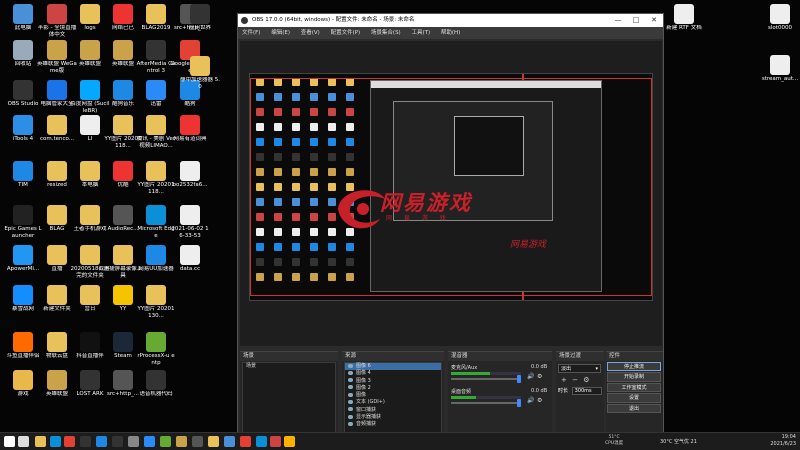 The height and width of the screenshot is (450, 800). Describe the element at coordinates (586, 380) in the screenshot. I see `transition-settings-icon: ⚙` at that location.